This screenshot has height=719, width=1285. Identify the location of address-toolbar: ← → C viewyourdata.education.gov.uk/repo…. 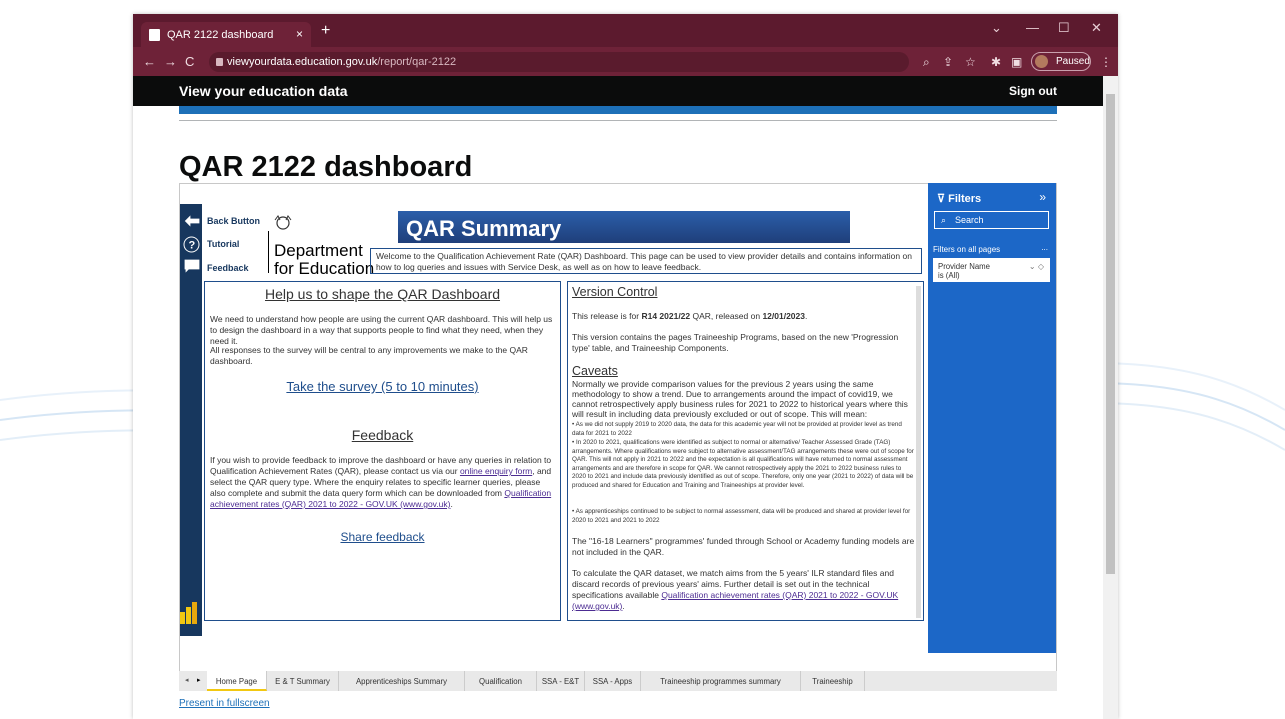
(625, 61).